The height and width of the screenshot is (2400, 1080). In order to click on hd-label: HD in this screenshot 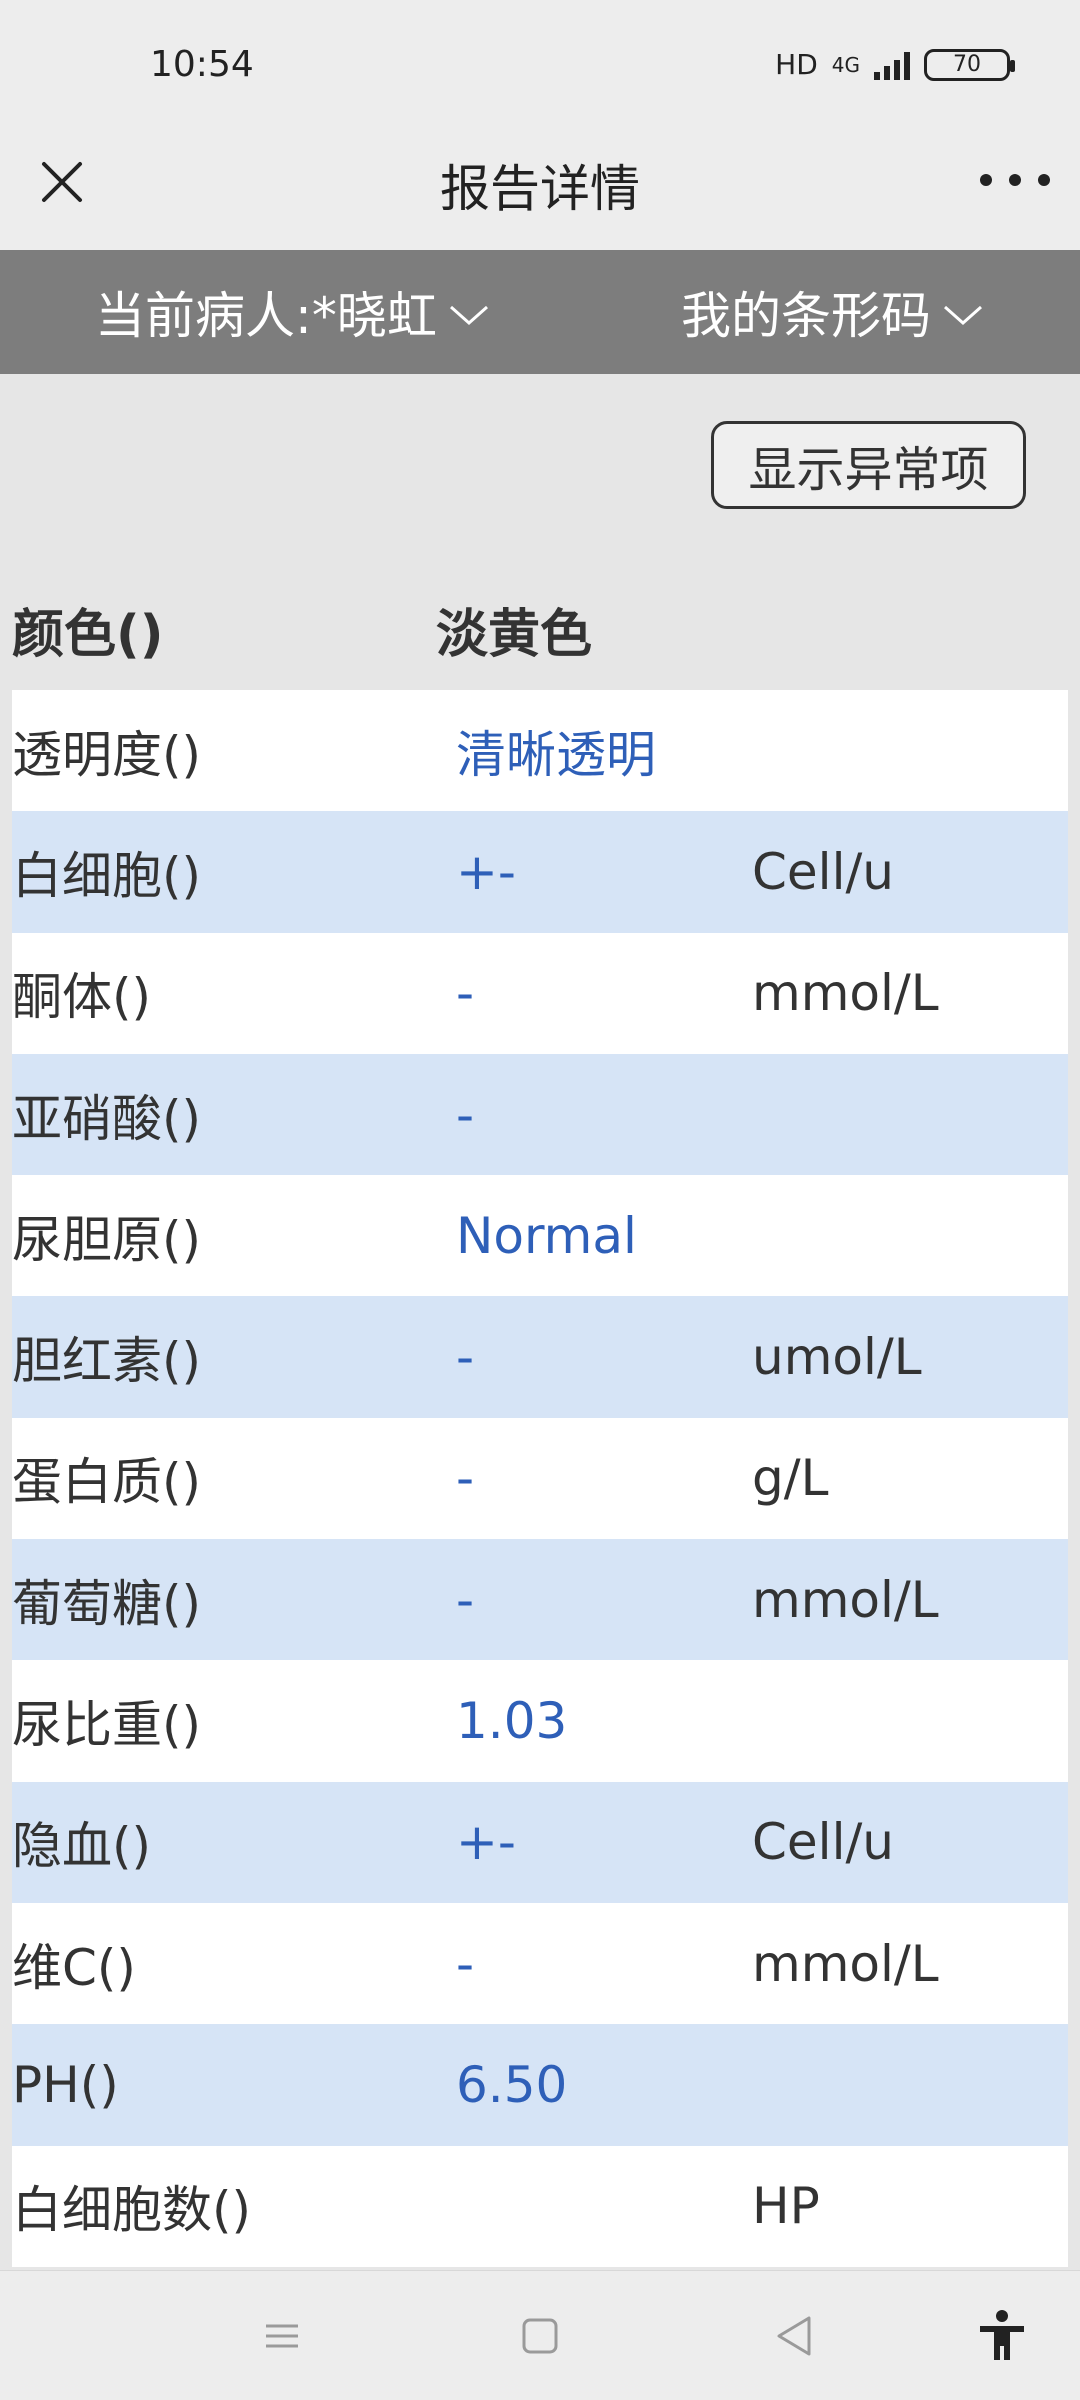, I will do `click(796, 64)`.